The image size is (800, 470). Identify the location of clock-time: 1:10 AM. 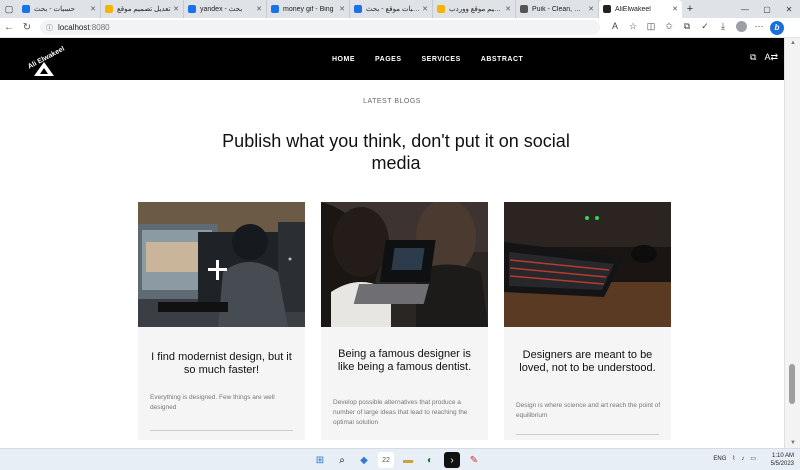
(782, 456).